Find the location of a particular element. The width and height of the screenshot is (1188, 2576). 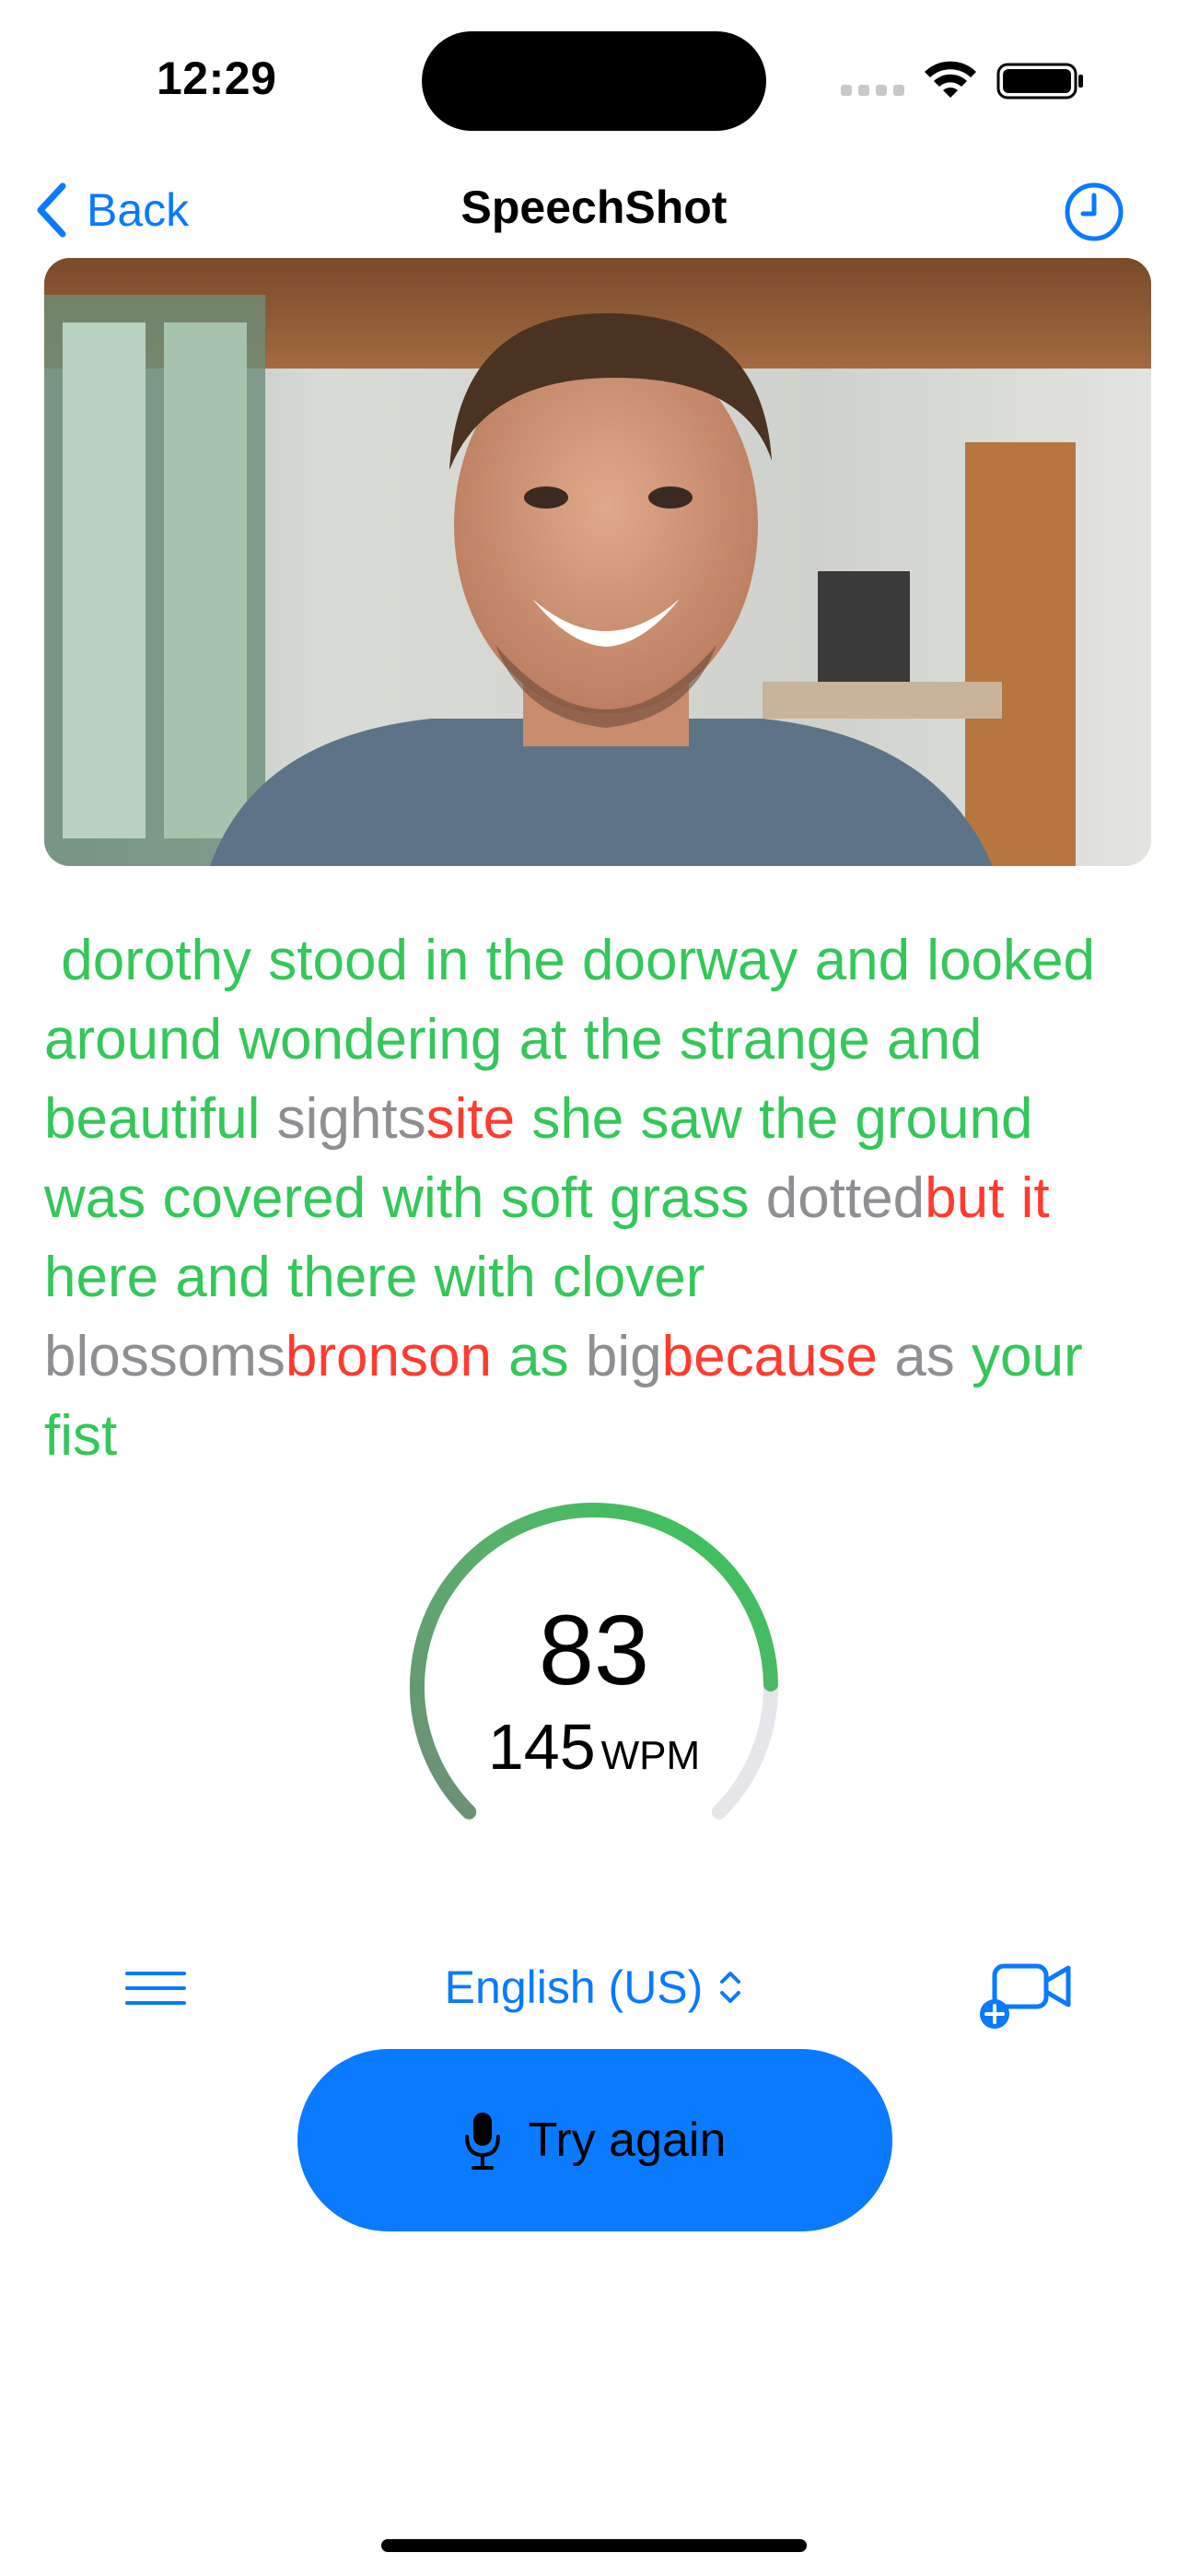

transcript-word-miss: big is located at coordinates (623, 1356).